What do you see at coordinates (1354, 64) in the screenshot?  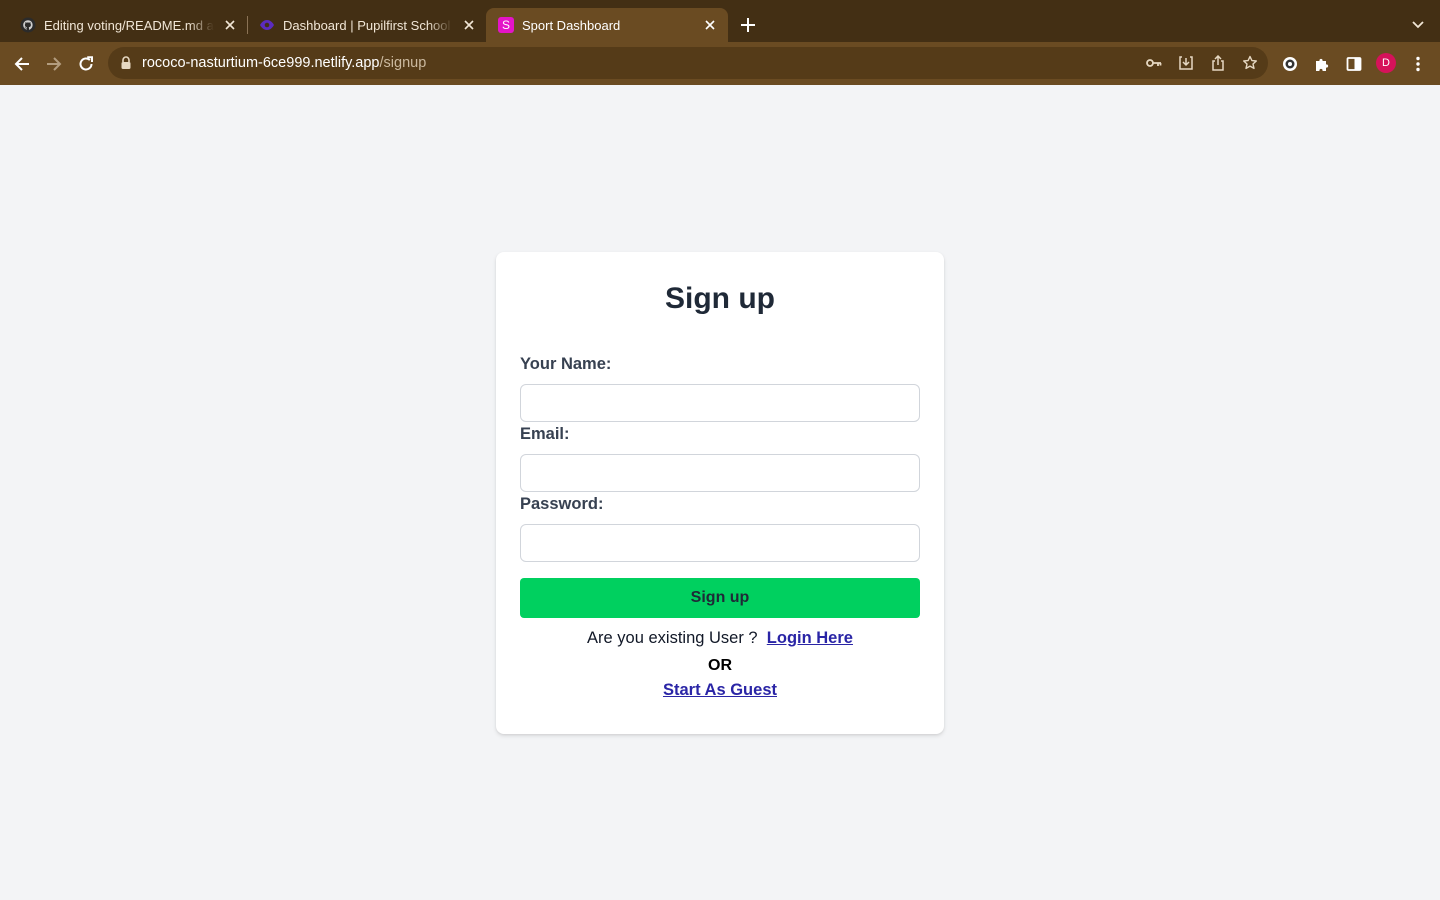 I see `side-panel-icon` at bounding box center [1354, 64].